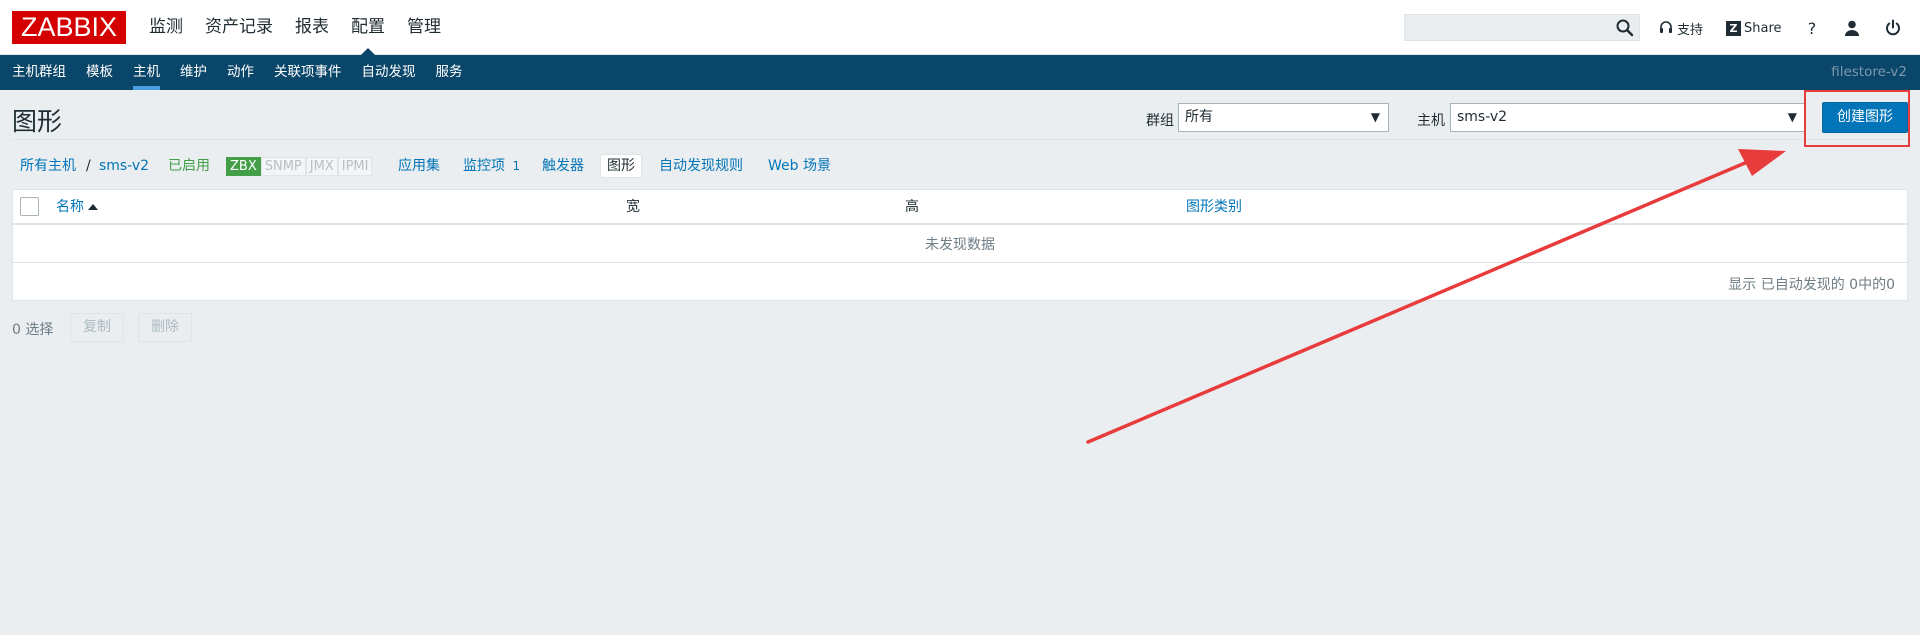  Describe the element at coordinates (321, 166) in the screenshot. I see `availability-jmx: JMX` at that location.